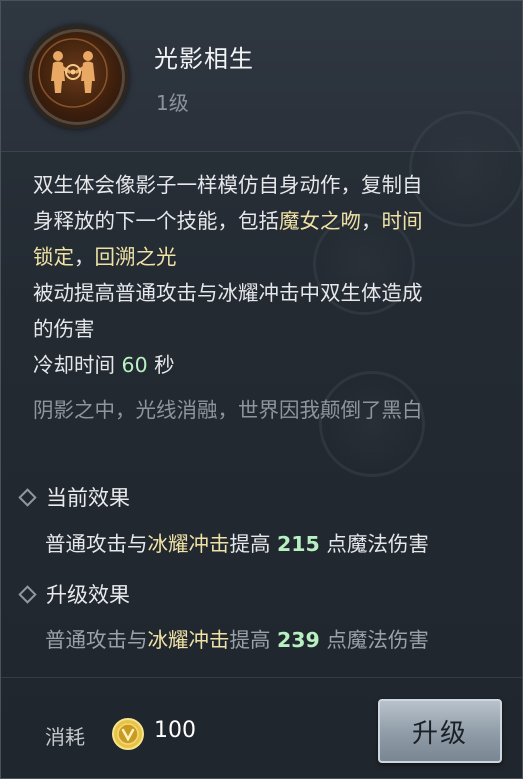 This screenshot has height=779, width=523. I want to click on upgrade-button: 升级, so click(440, 731).